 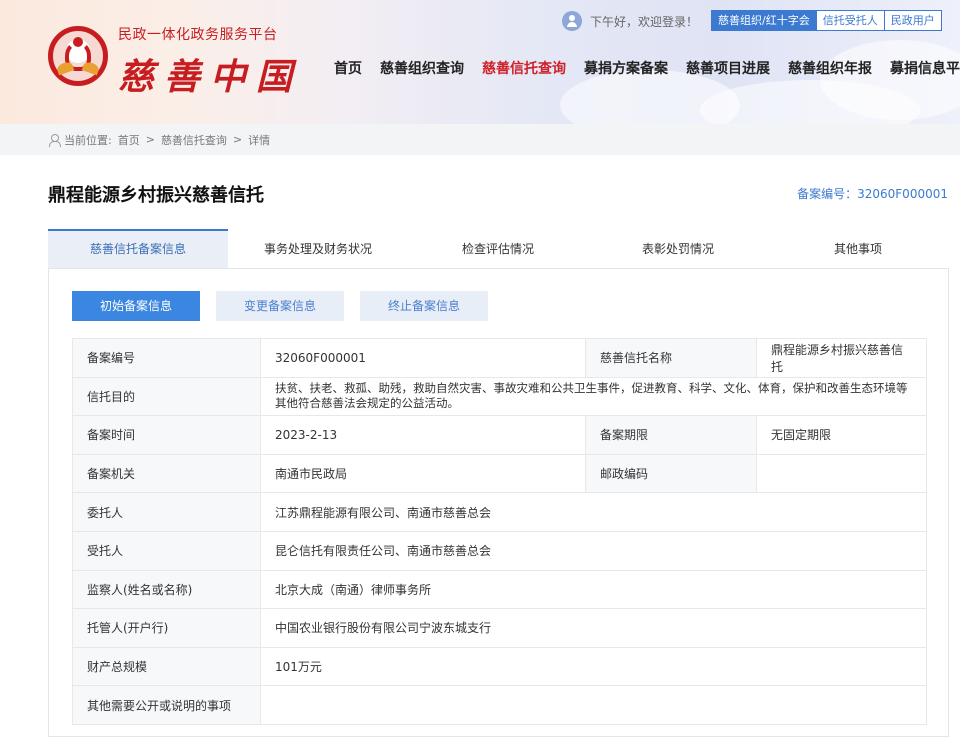 I want to click on custodian-value: 中国农业银行股份有限公司宁波东城支行, so click(x=593, y=628).